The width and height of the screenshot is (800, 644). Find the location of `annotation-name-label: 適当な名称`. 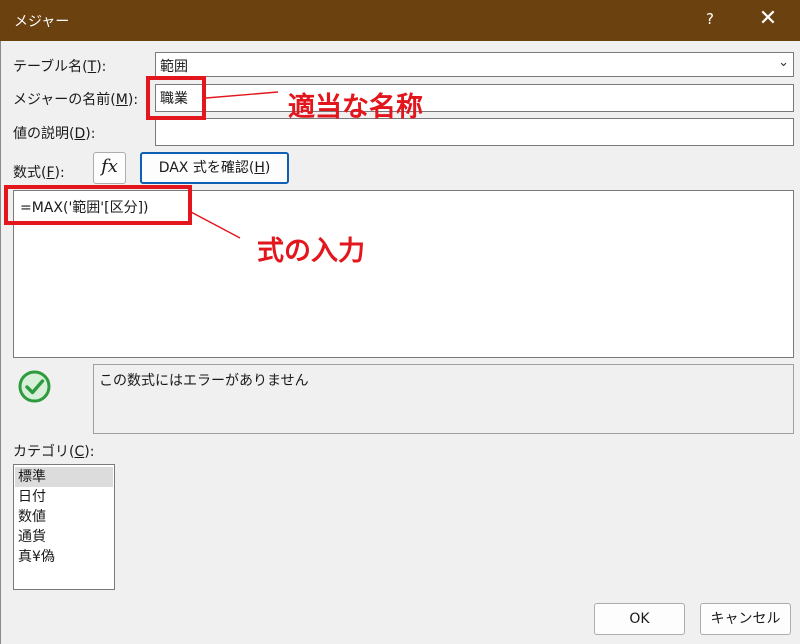

annotation-name-label: 適当な名称 is located at coordinates (355, 107).